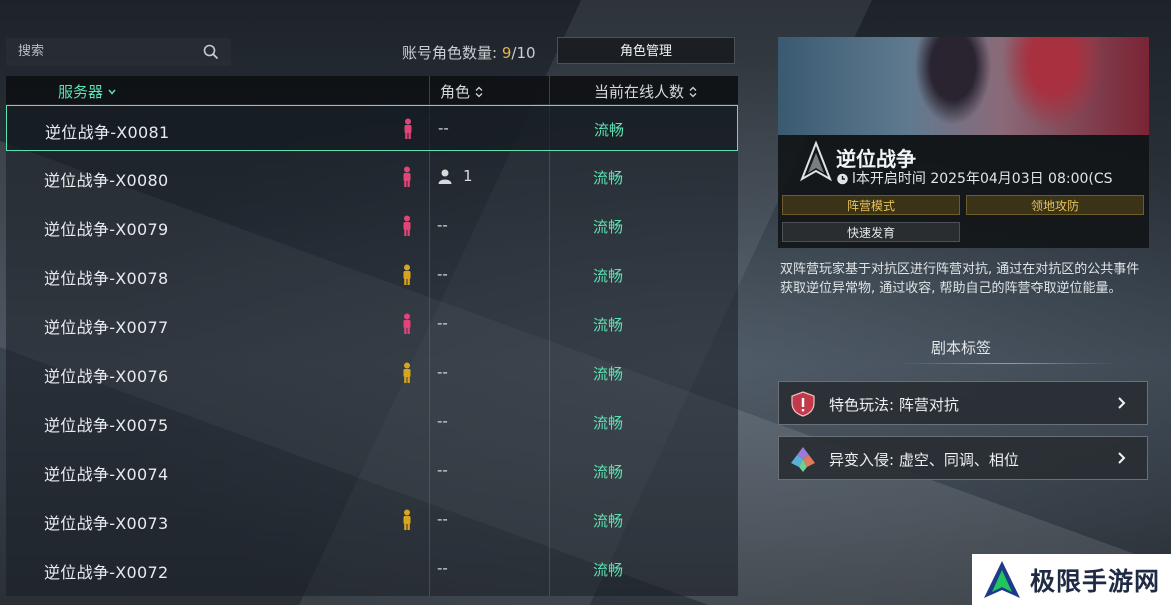 The width and height of the screenshot is (1171, 605). I want to click on count-current: 9, so click(506, 53).